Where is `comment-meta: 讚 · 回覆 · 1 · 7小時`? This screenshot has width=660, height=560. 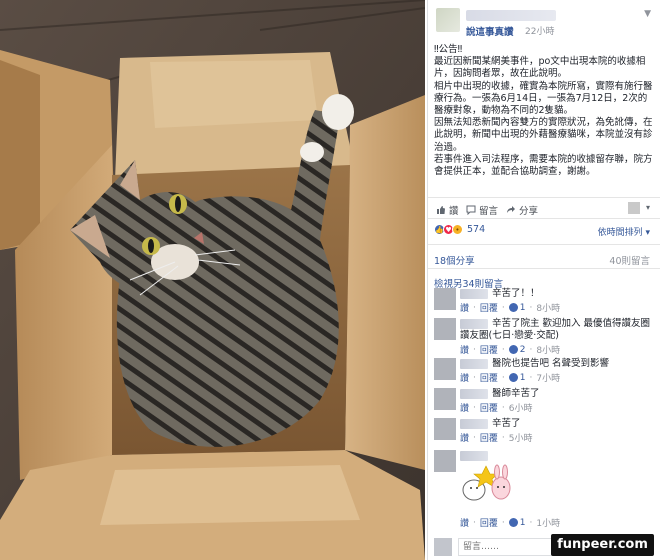
comment-meta: 讚 · 回覆 · 1 · 7小時 is located at coordinates (510, 378).